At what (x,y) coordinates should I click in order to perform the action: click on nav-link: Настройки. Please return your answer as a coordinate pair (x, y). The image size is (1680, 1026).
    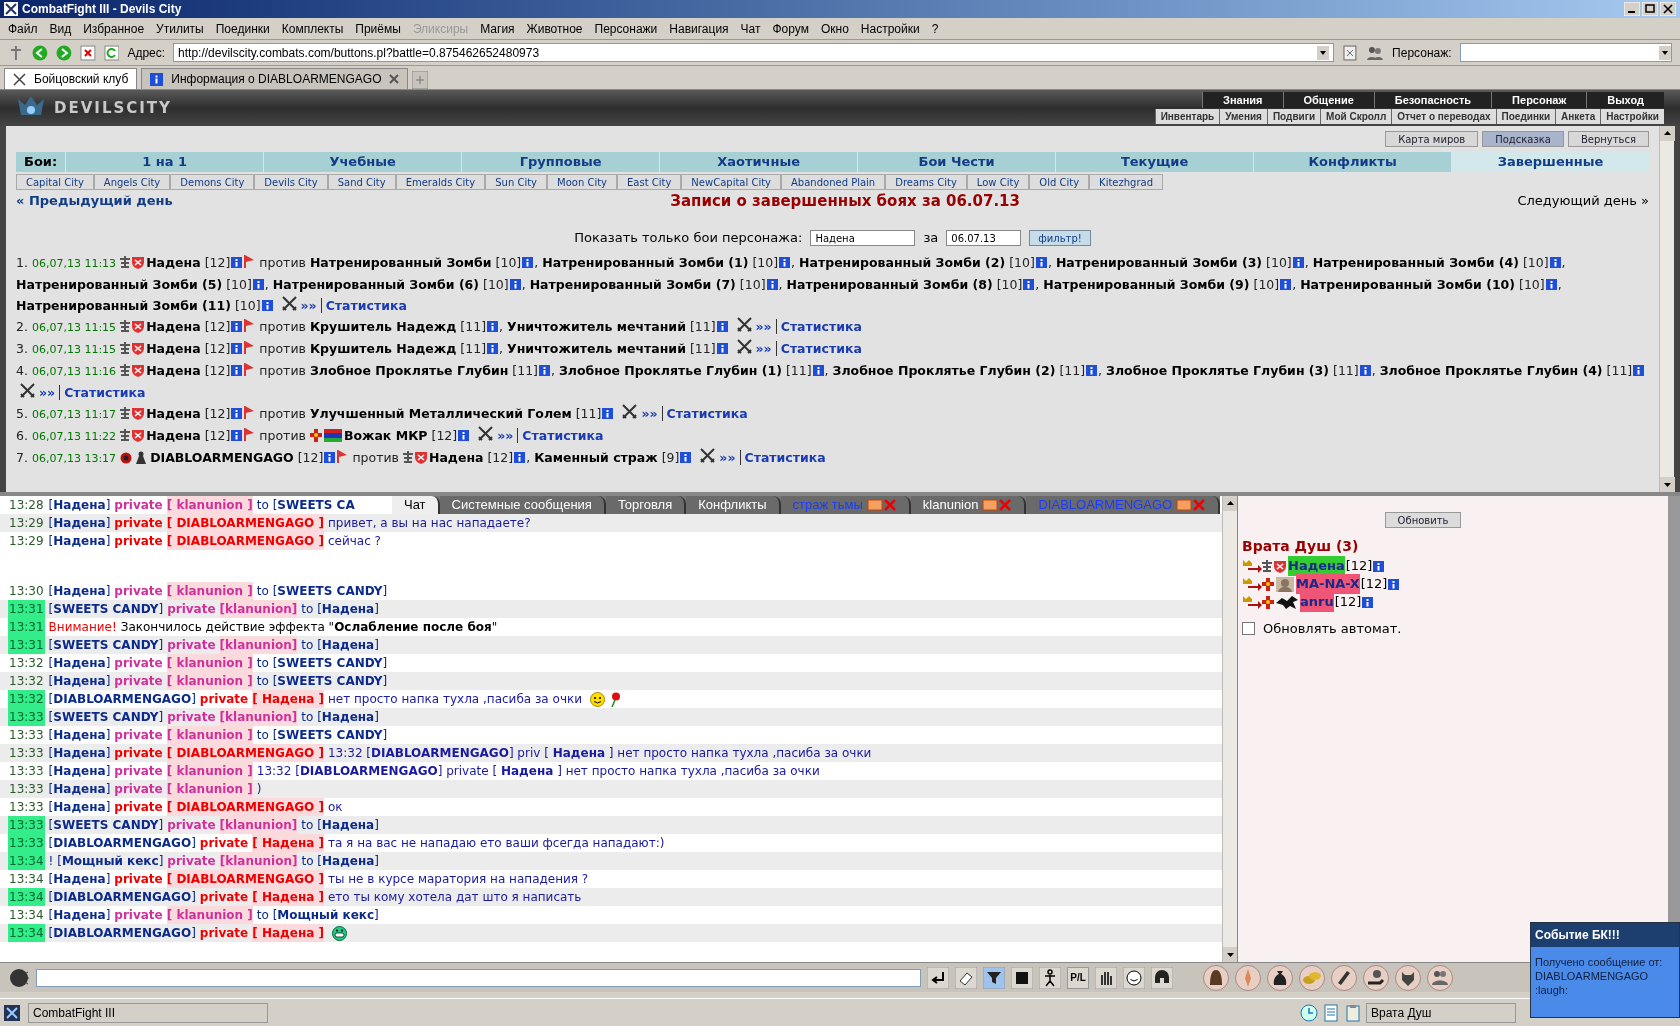
    Looking at the image, I should click on (1632, 117).